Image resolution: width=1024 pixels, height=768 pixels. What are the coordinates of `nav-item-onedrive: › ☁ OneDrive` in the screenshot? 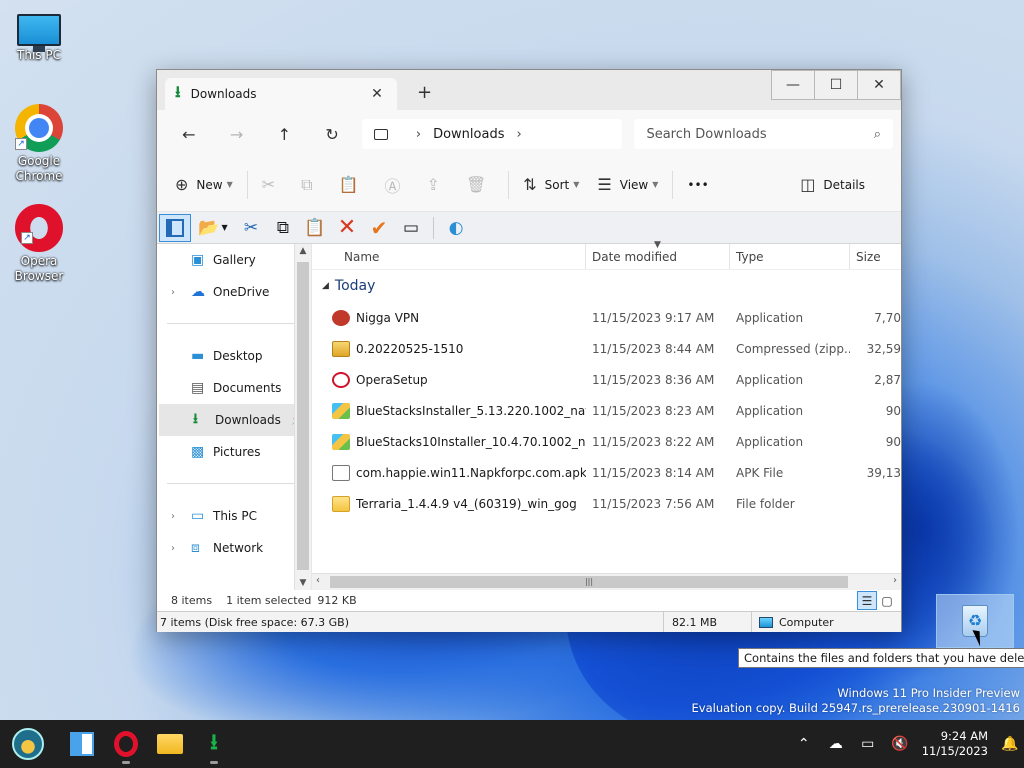 It's located at (234, 292).